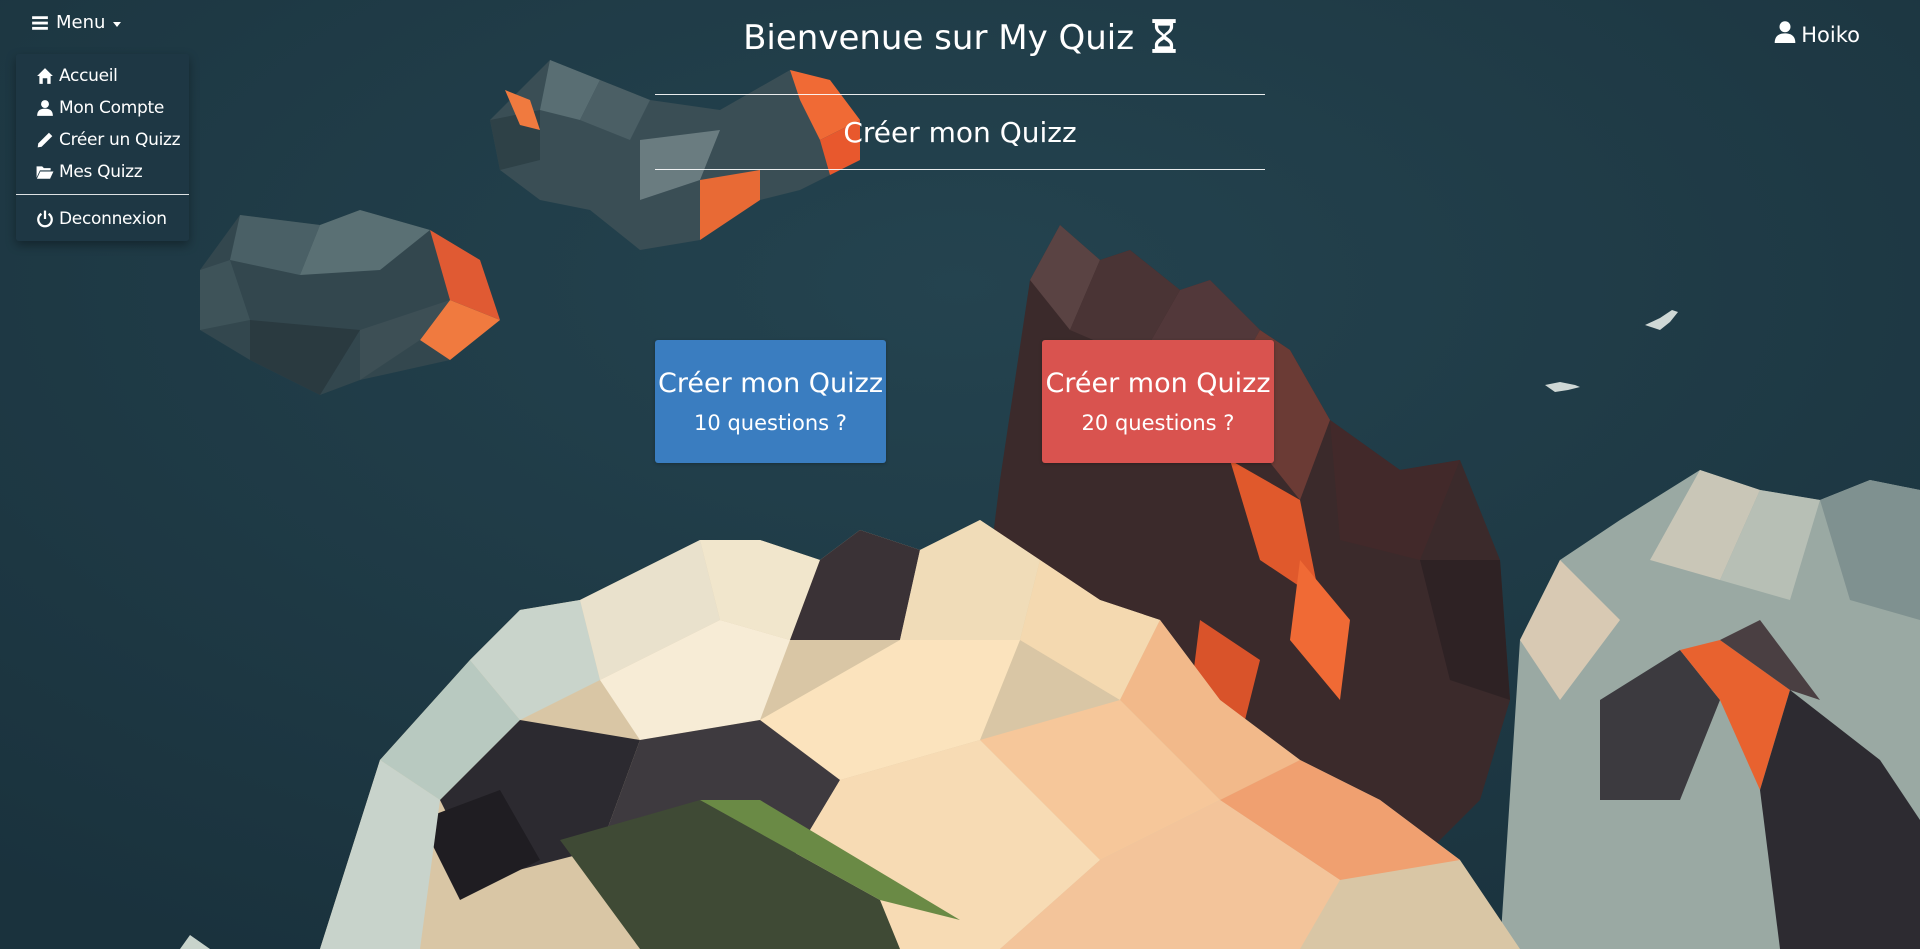 The width and height of the screenshot is (1920, 949). Describe the element at coordinates (939, 38) in the screenshot. I see `page-title-text: Bienvenue sur My Quiz` at that location.